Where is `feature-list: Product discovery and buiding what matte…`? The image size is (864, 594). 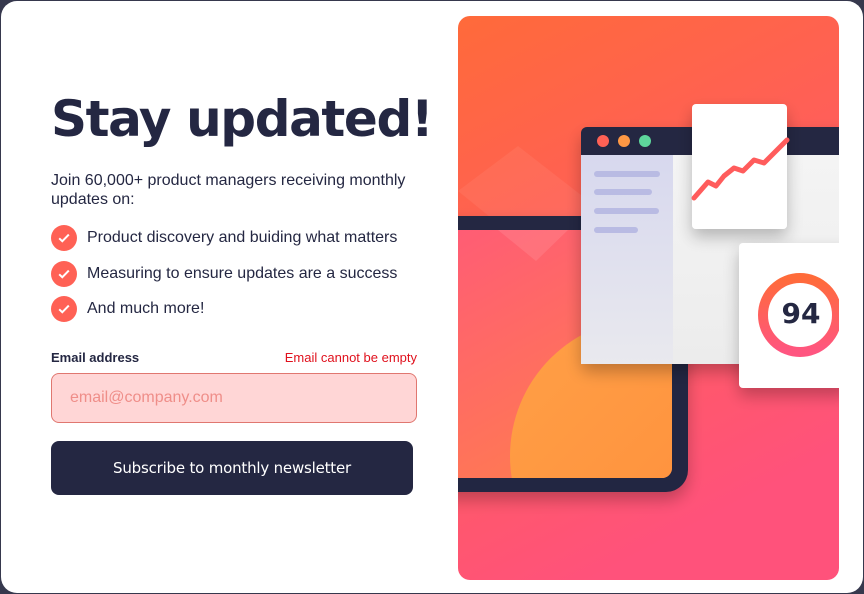
feature-list: Product discovery and buiding what matte… is located at coordinates (224, 278).